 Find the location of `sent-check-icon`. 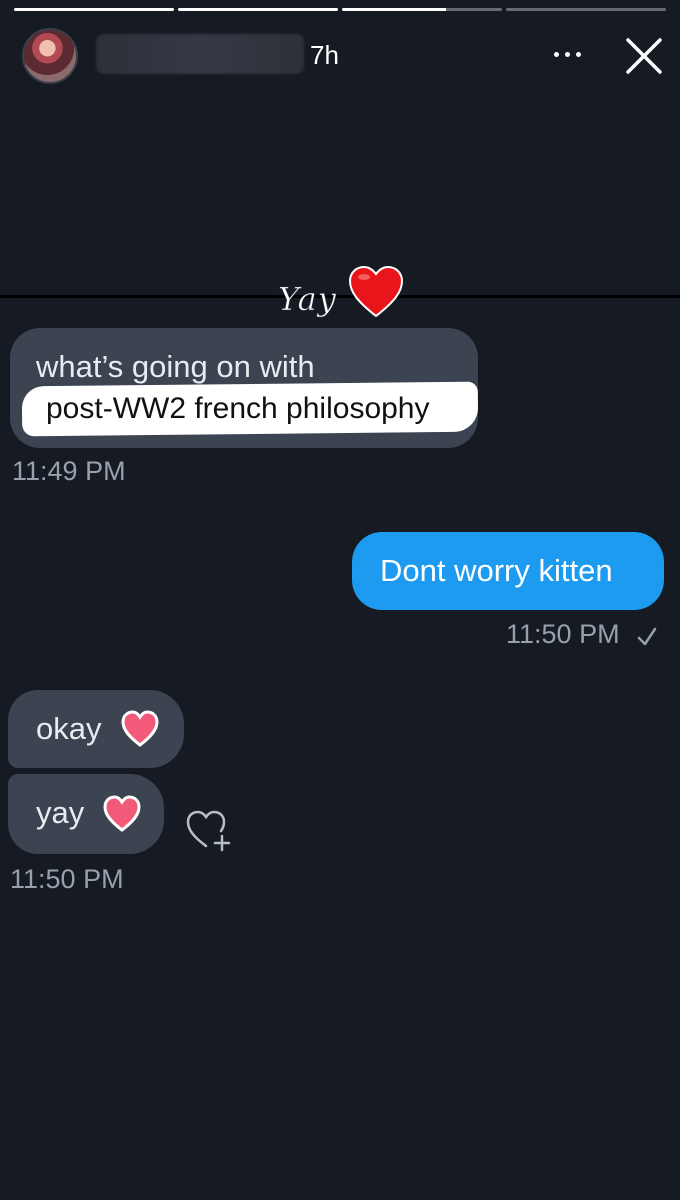

sent-check-icon is located at coordinates (647, 636).